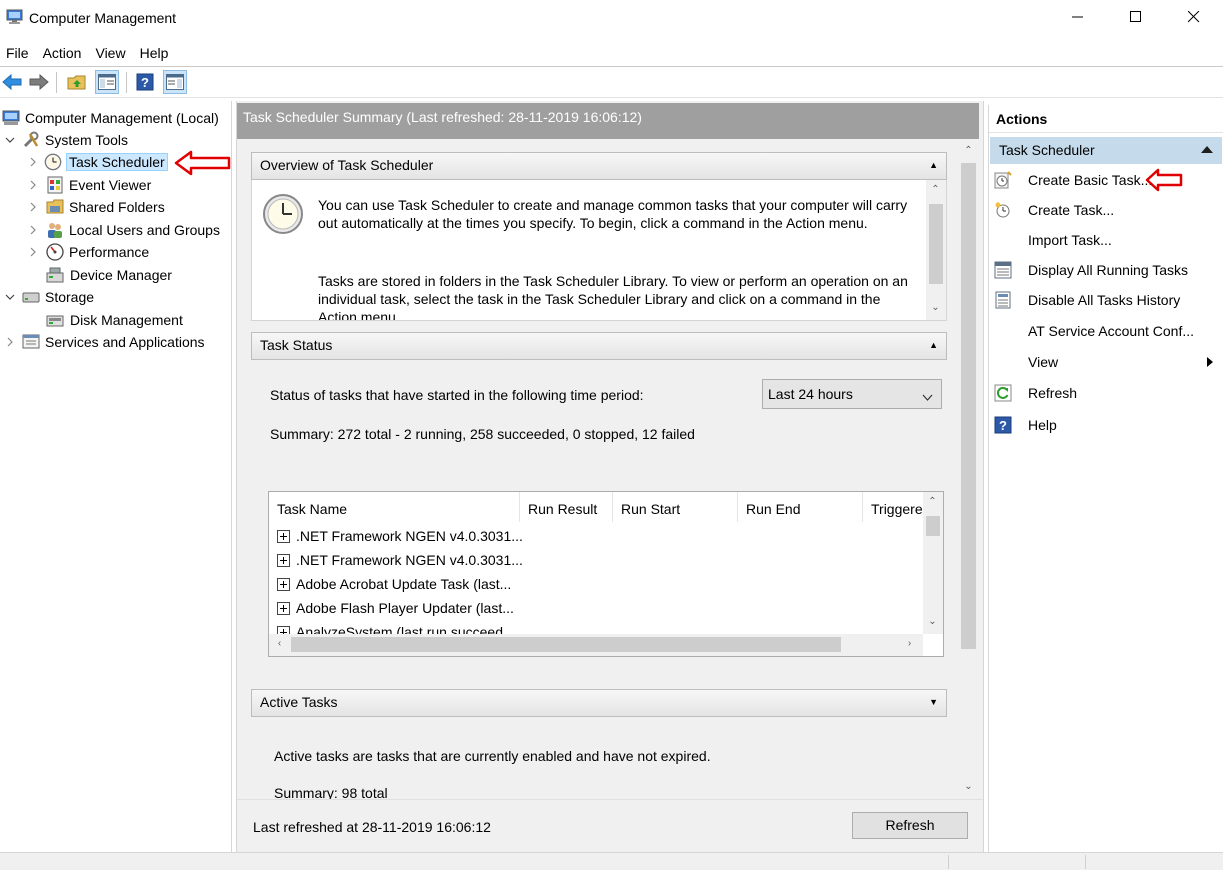 This screenshot has width=1223, height=870. Describe the element at coordinates (1194, 17) in the screenshot. I see `close-button` at that location.